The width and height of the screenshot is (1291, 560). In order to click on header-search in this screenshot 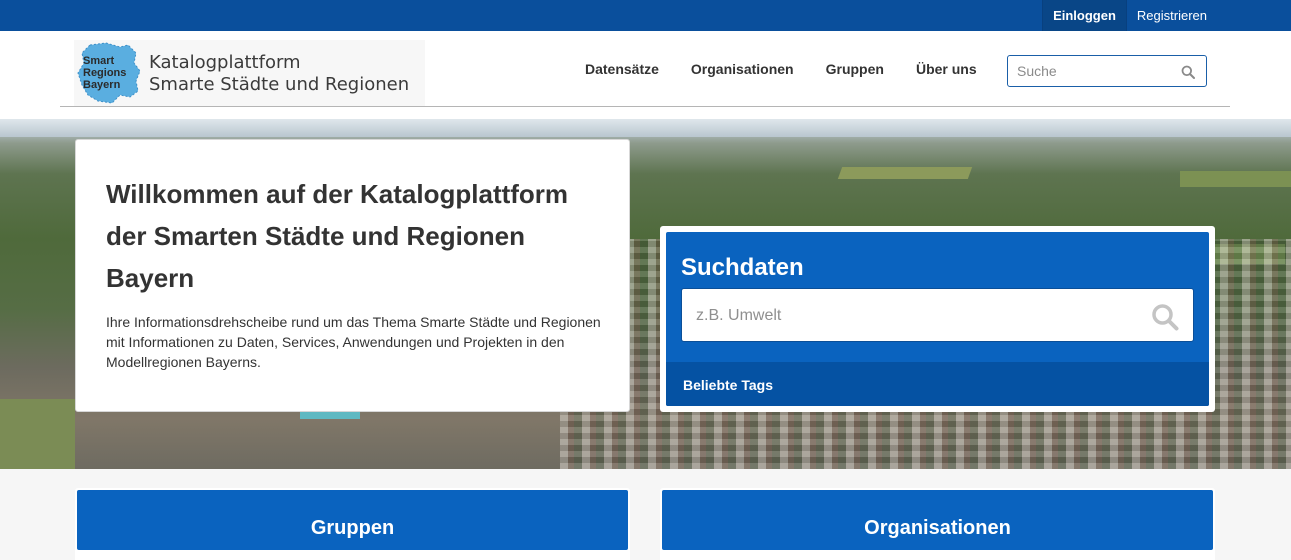, I will do `click(1107, 71)`.